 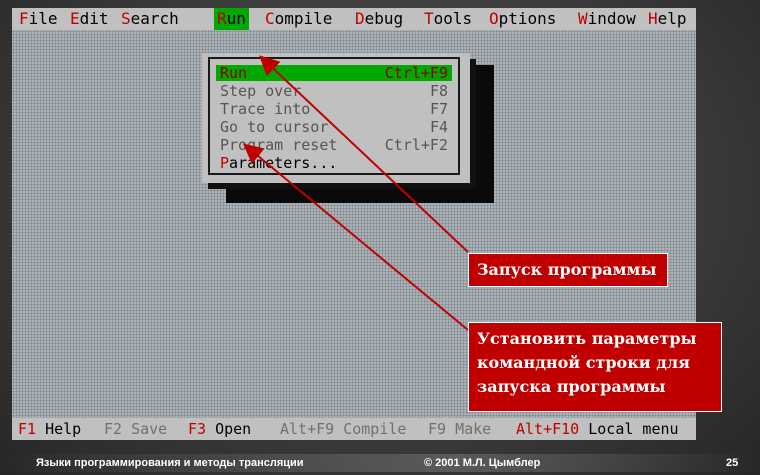 What do you see at coordinates (732, 463) in the screenshot?
I see `footer-page-number: 25` at bounding box center [732, 463].